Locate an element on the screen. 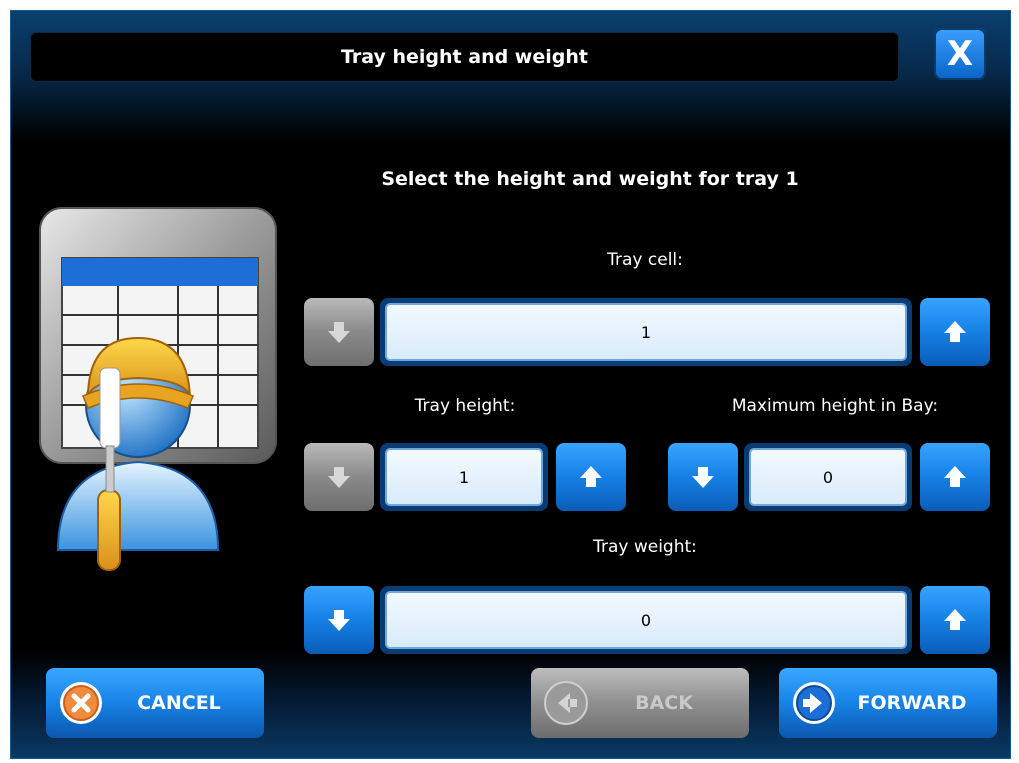  cancel-button: CANCEL is located at coordinates (155, 703).